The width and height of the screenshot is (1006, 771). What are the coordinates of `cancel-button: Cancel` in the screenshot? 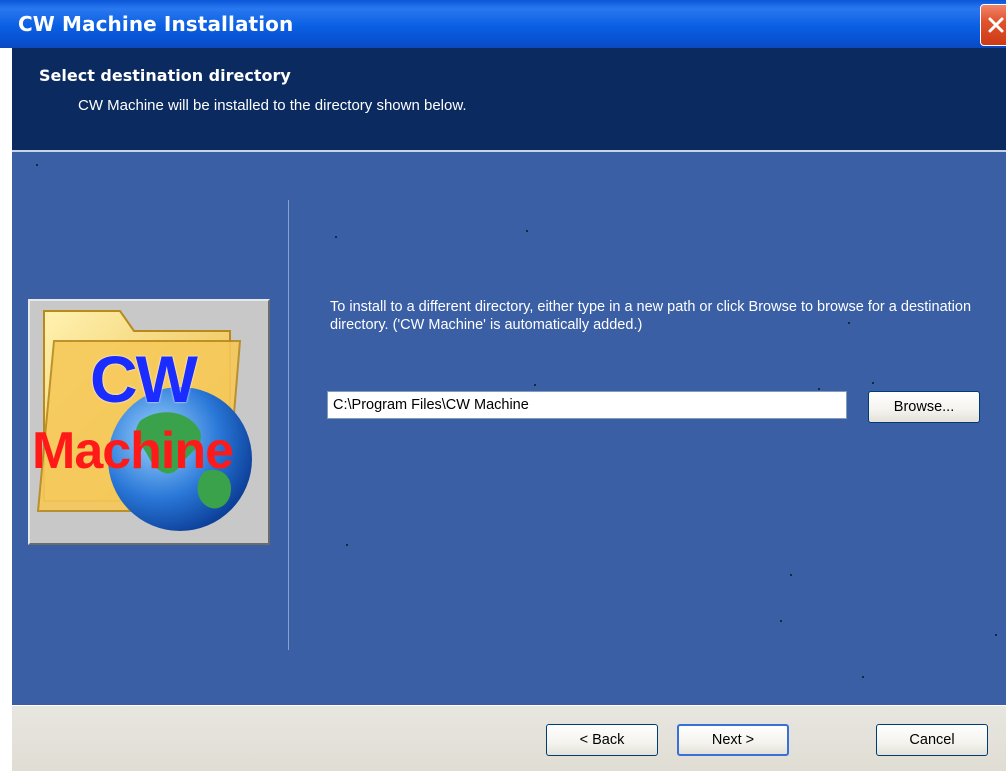 It's located at (932, 740).